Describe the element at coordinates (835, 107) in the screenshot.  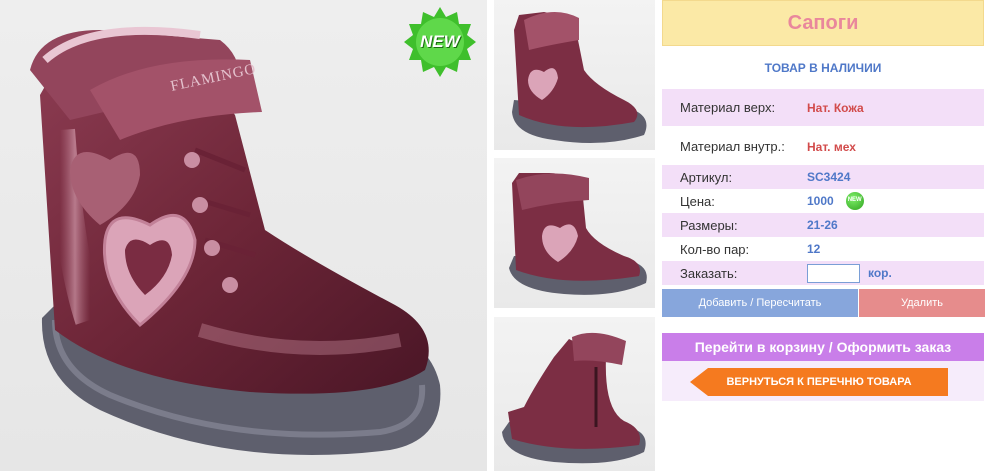
I see `spec-value: Нат. Кожа` at that location.